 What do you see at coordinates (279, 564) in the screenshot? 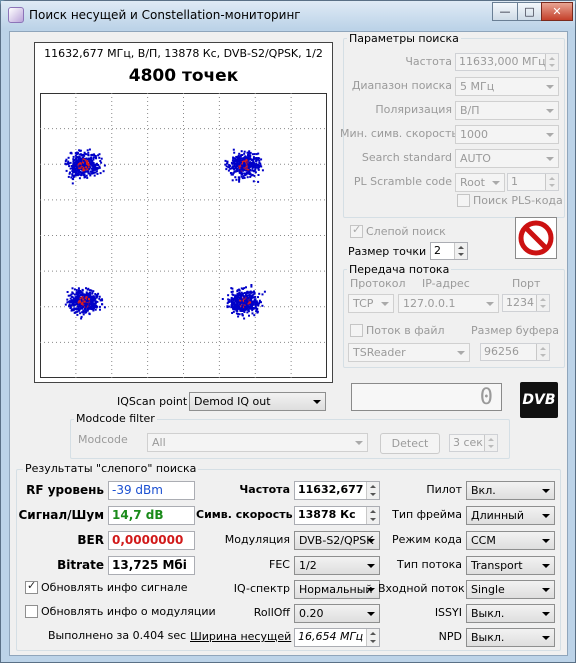
I see `fec-label: FEC` at bounding box center [279, 564].